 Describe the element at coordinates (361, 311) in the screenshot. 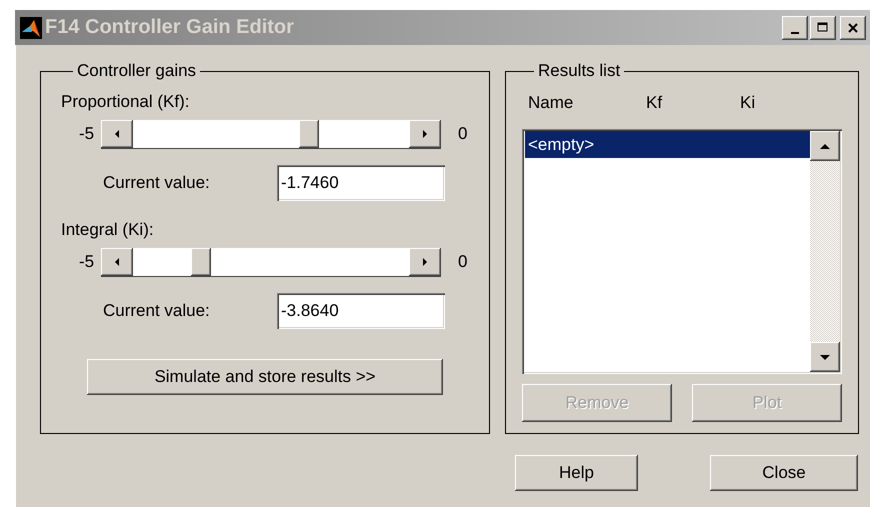

I see `value-field: -3.8640` at that location.